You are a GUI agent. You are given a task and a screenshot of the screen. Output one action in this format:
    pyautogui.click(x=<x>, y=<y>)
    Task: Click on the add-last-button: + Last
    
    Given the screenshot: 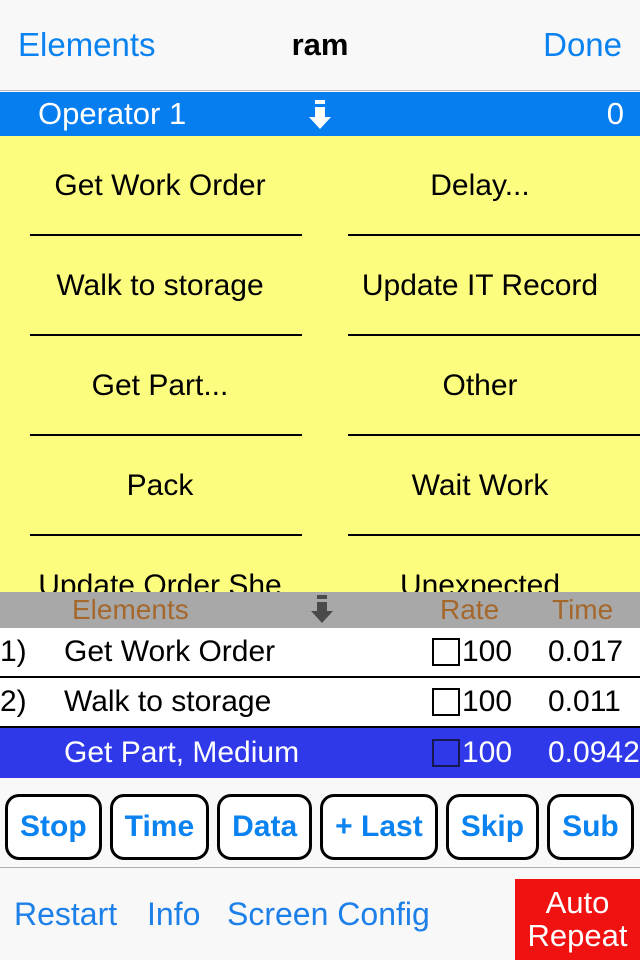 What is the action you would take?
    pyautogui.click(x=379, y=826)
    